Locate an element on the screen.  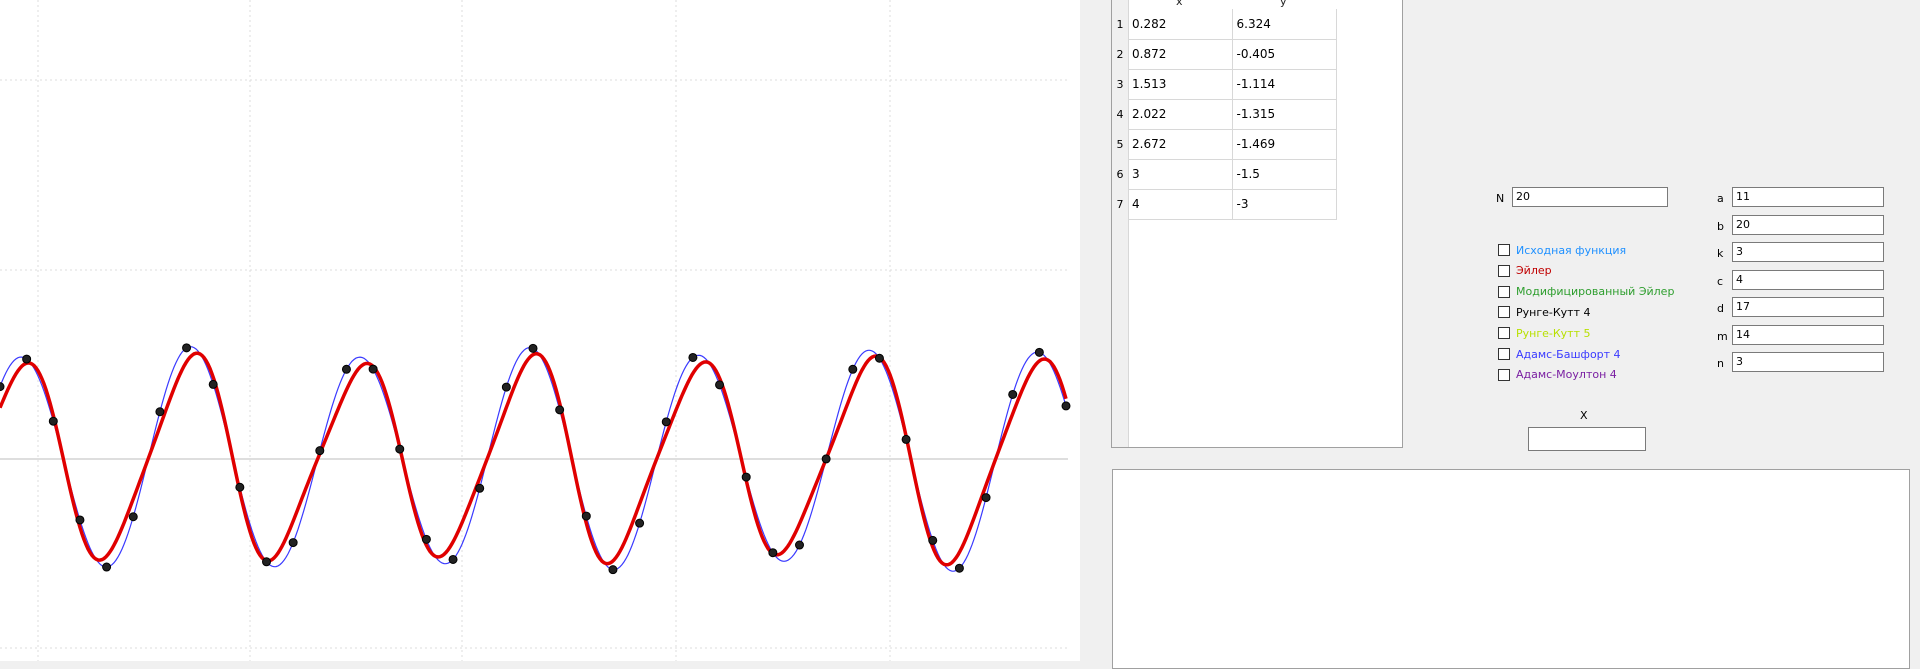
cell-y: -0.405 is located at coordinates (1284, 54).